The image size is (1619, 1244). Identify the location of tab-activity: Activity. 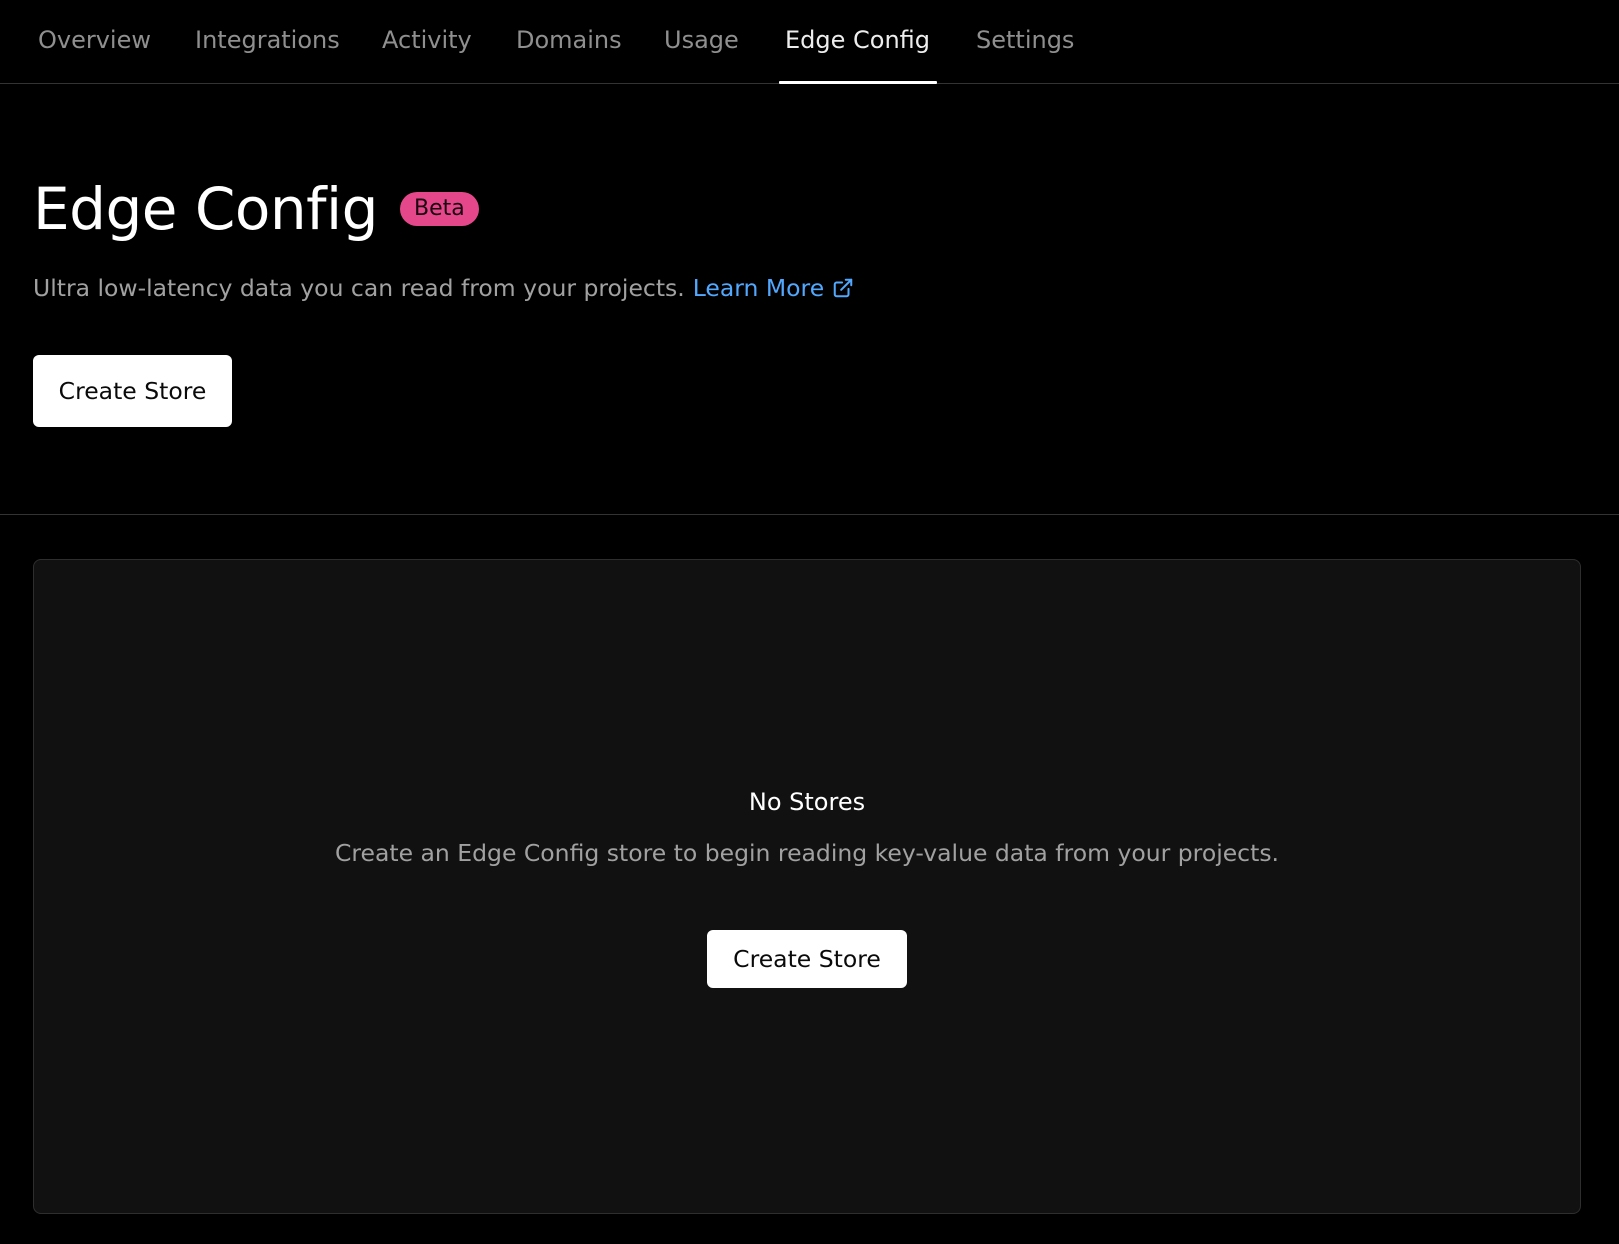
(427, 42).